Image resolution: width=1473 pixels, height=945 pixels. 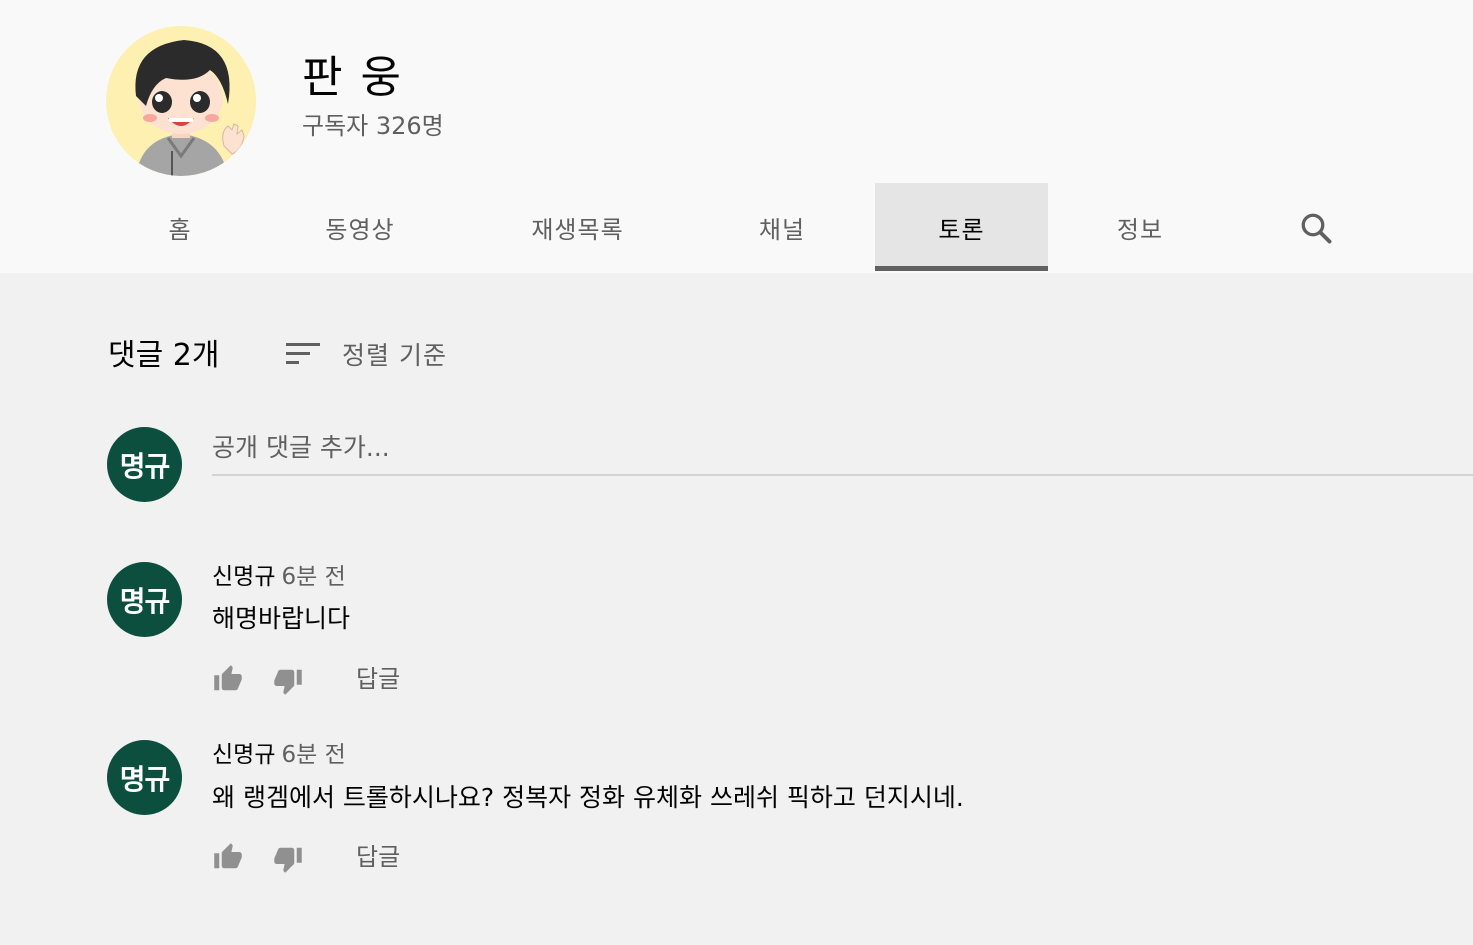 I want to click on channel-name: 판 웅, so click(x=352, y=77).